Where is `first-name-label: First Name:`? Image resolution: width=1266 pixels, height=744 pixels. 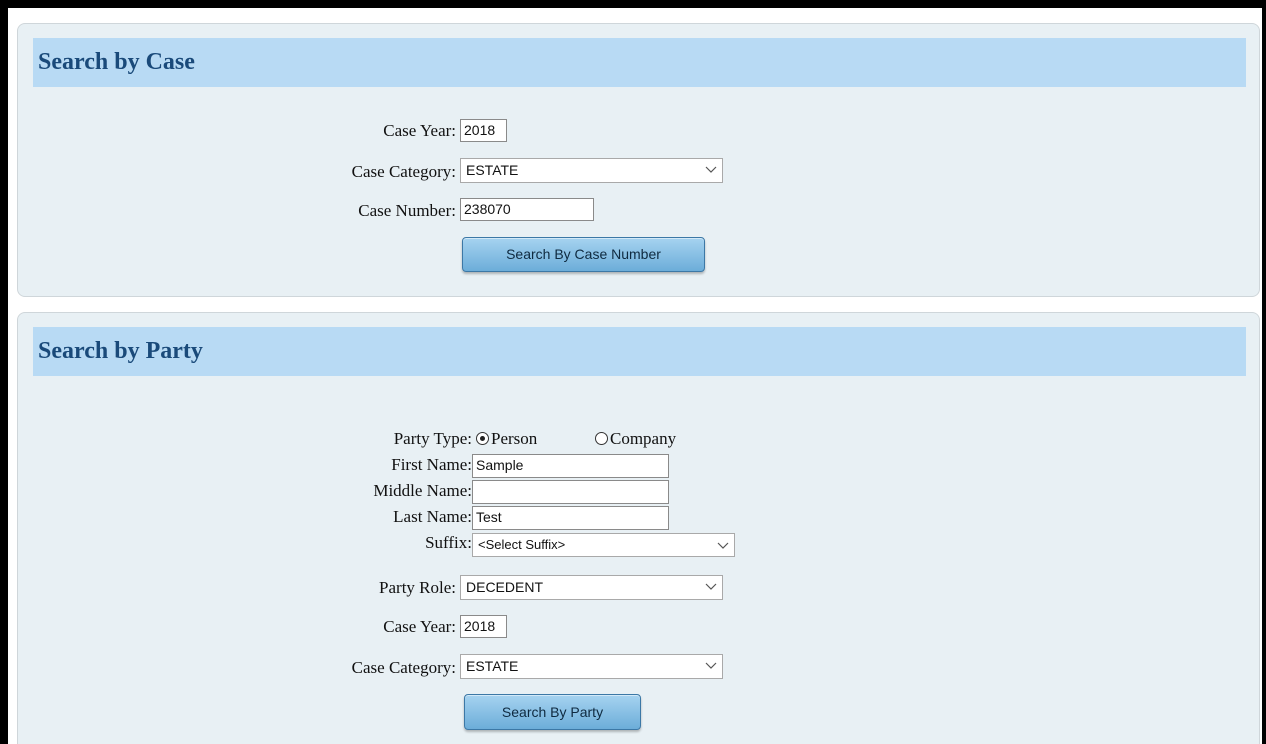
first-name-label: First Name: is located at coordinates (431, 464).